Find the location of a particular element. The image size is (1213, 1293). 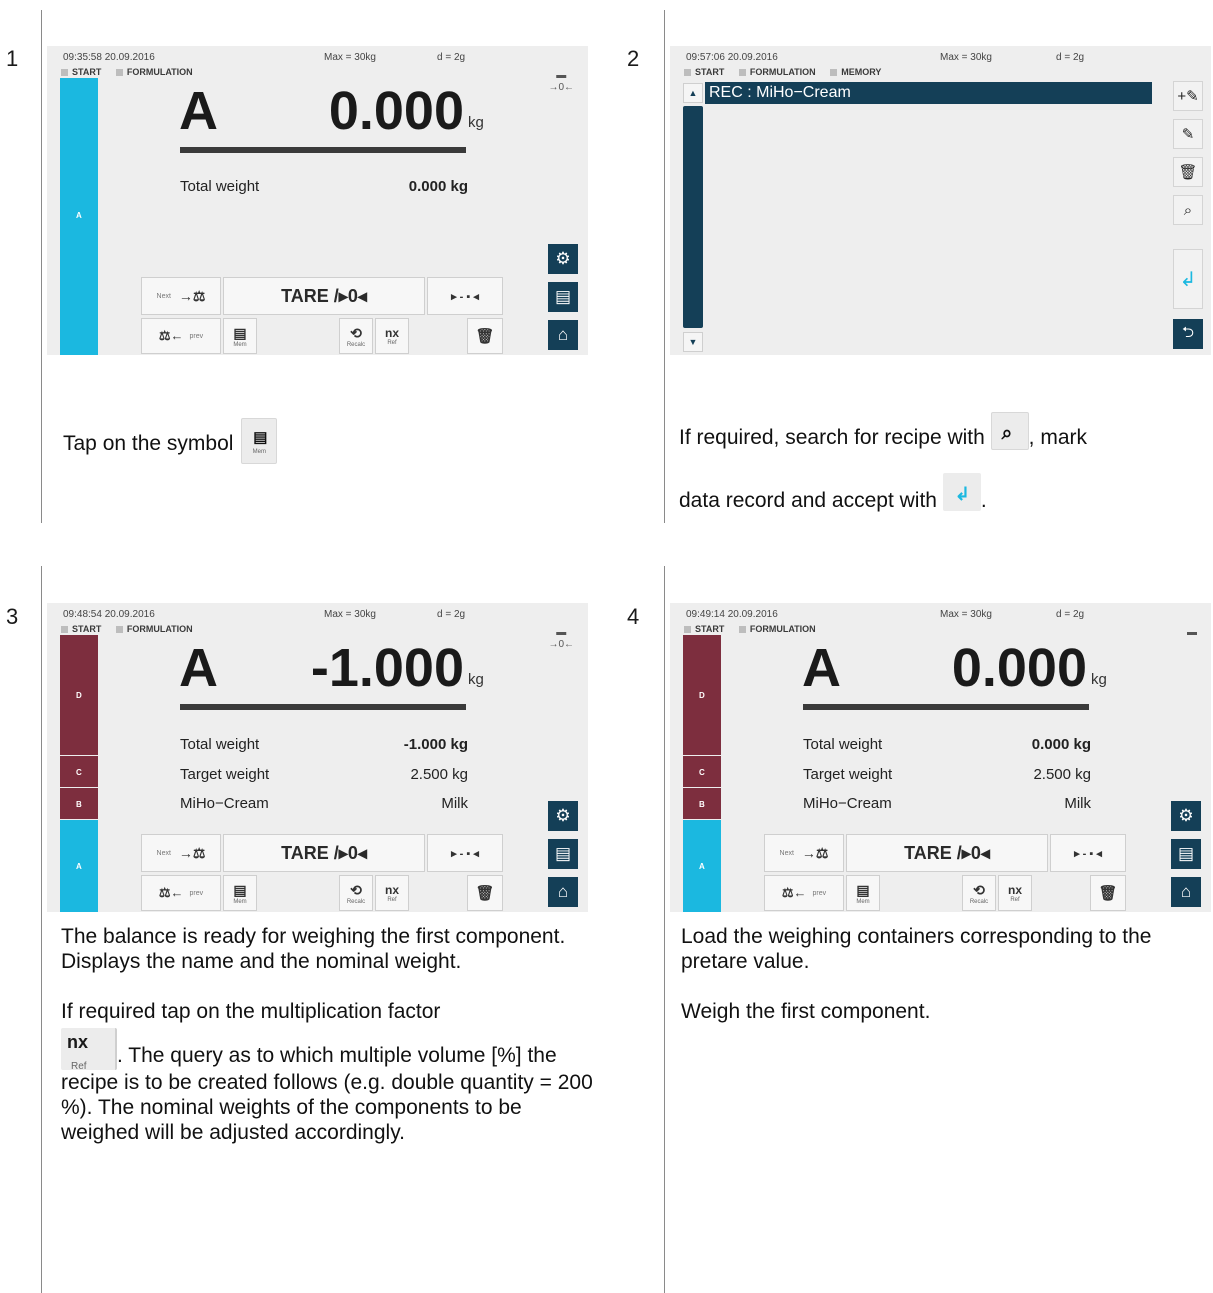

divider-mid-bottom is located at coordinates (664, 929).